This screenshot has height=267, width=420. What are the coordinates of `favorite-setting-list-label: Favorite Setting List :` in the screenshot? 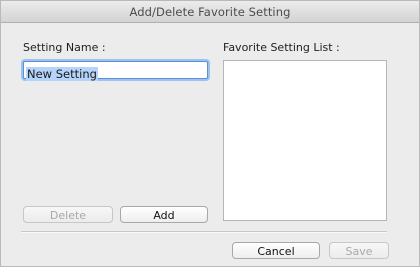 It's located at (281, 47).